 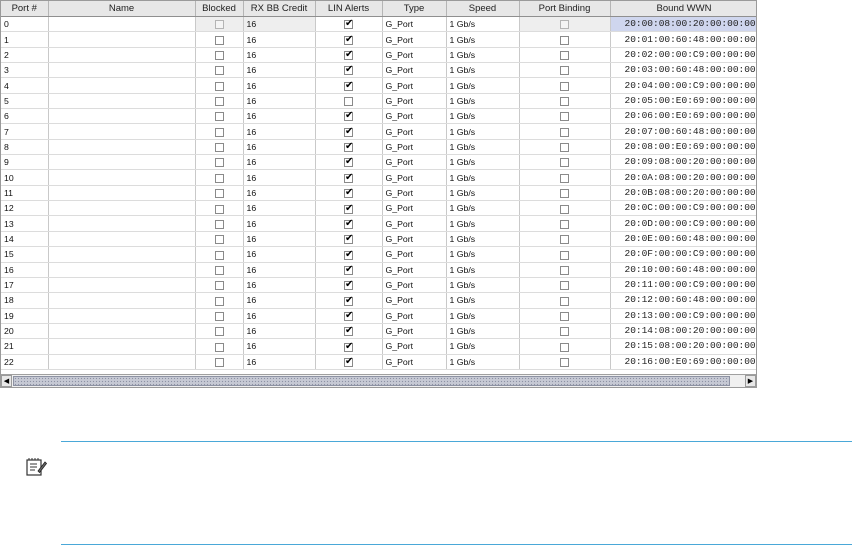 I want to click on bound-wwn-cell: 20:0F:00:00:C9:00:00:00, so click(x=683, y=254).